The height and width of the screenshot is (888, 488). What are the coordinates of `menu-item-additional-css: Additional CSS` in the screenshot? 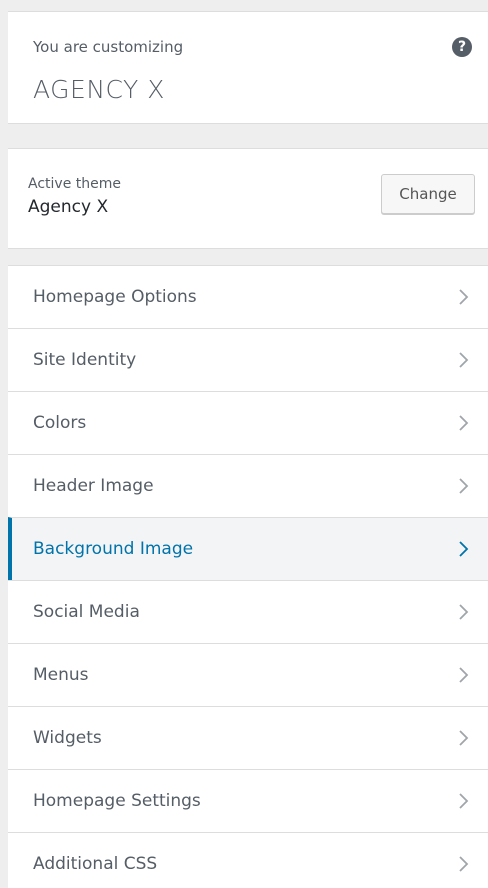 It's located at (248, 860).